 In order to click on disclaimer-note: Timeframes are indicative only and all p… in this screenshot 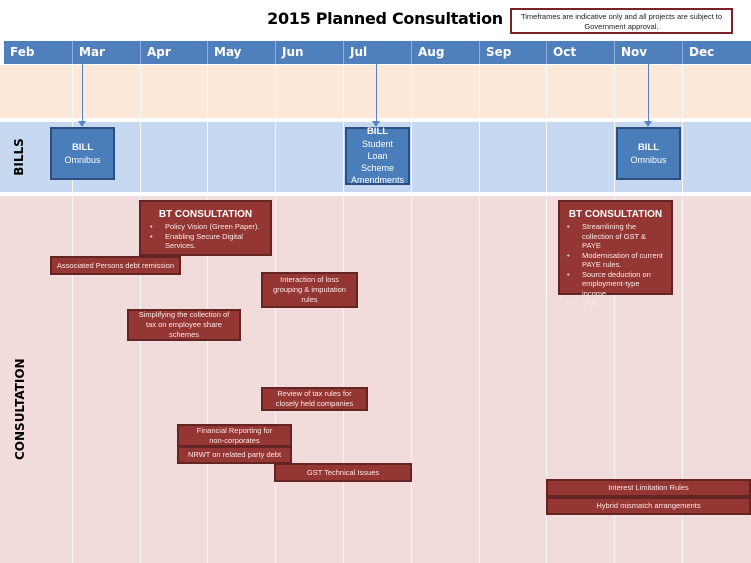, I will do `click(621, 21)`.